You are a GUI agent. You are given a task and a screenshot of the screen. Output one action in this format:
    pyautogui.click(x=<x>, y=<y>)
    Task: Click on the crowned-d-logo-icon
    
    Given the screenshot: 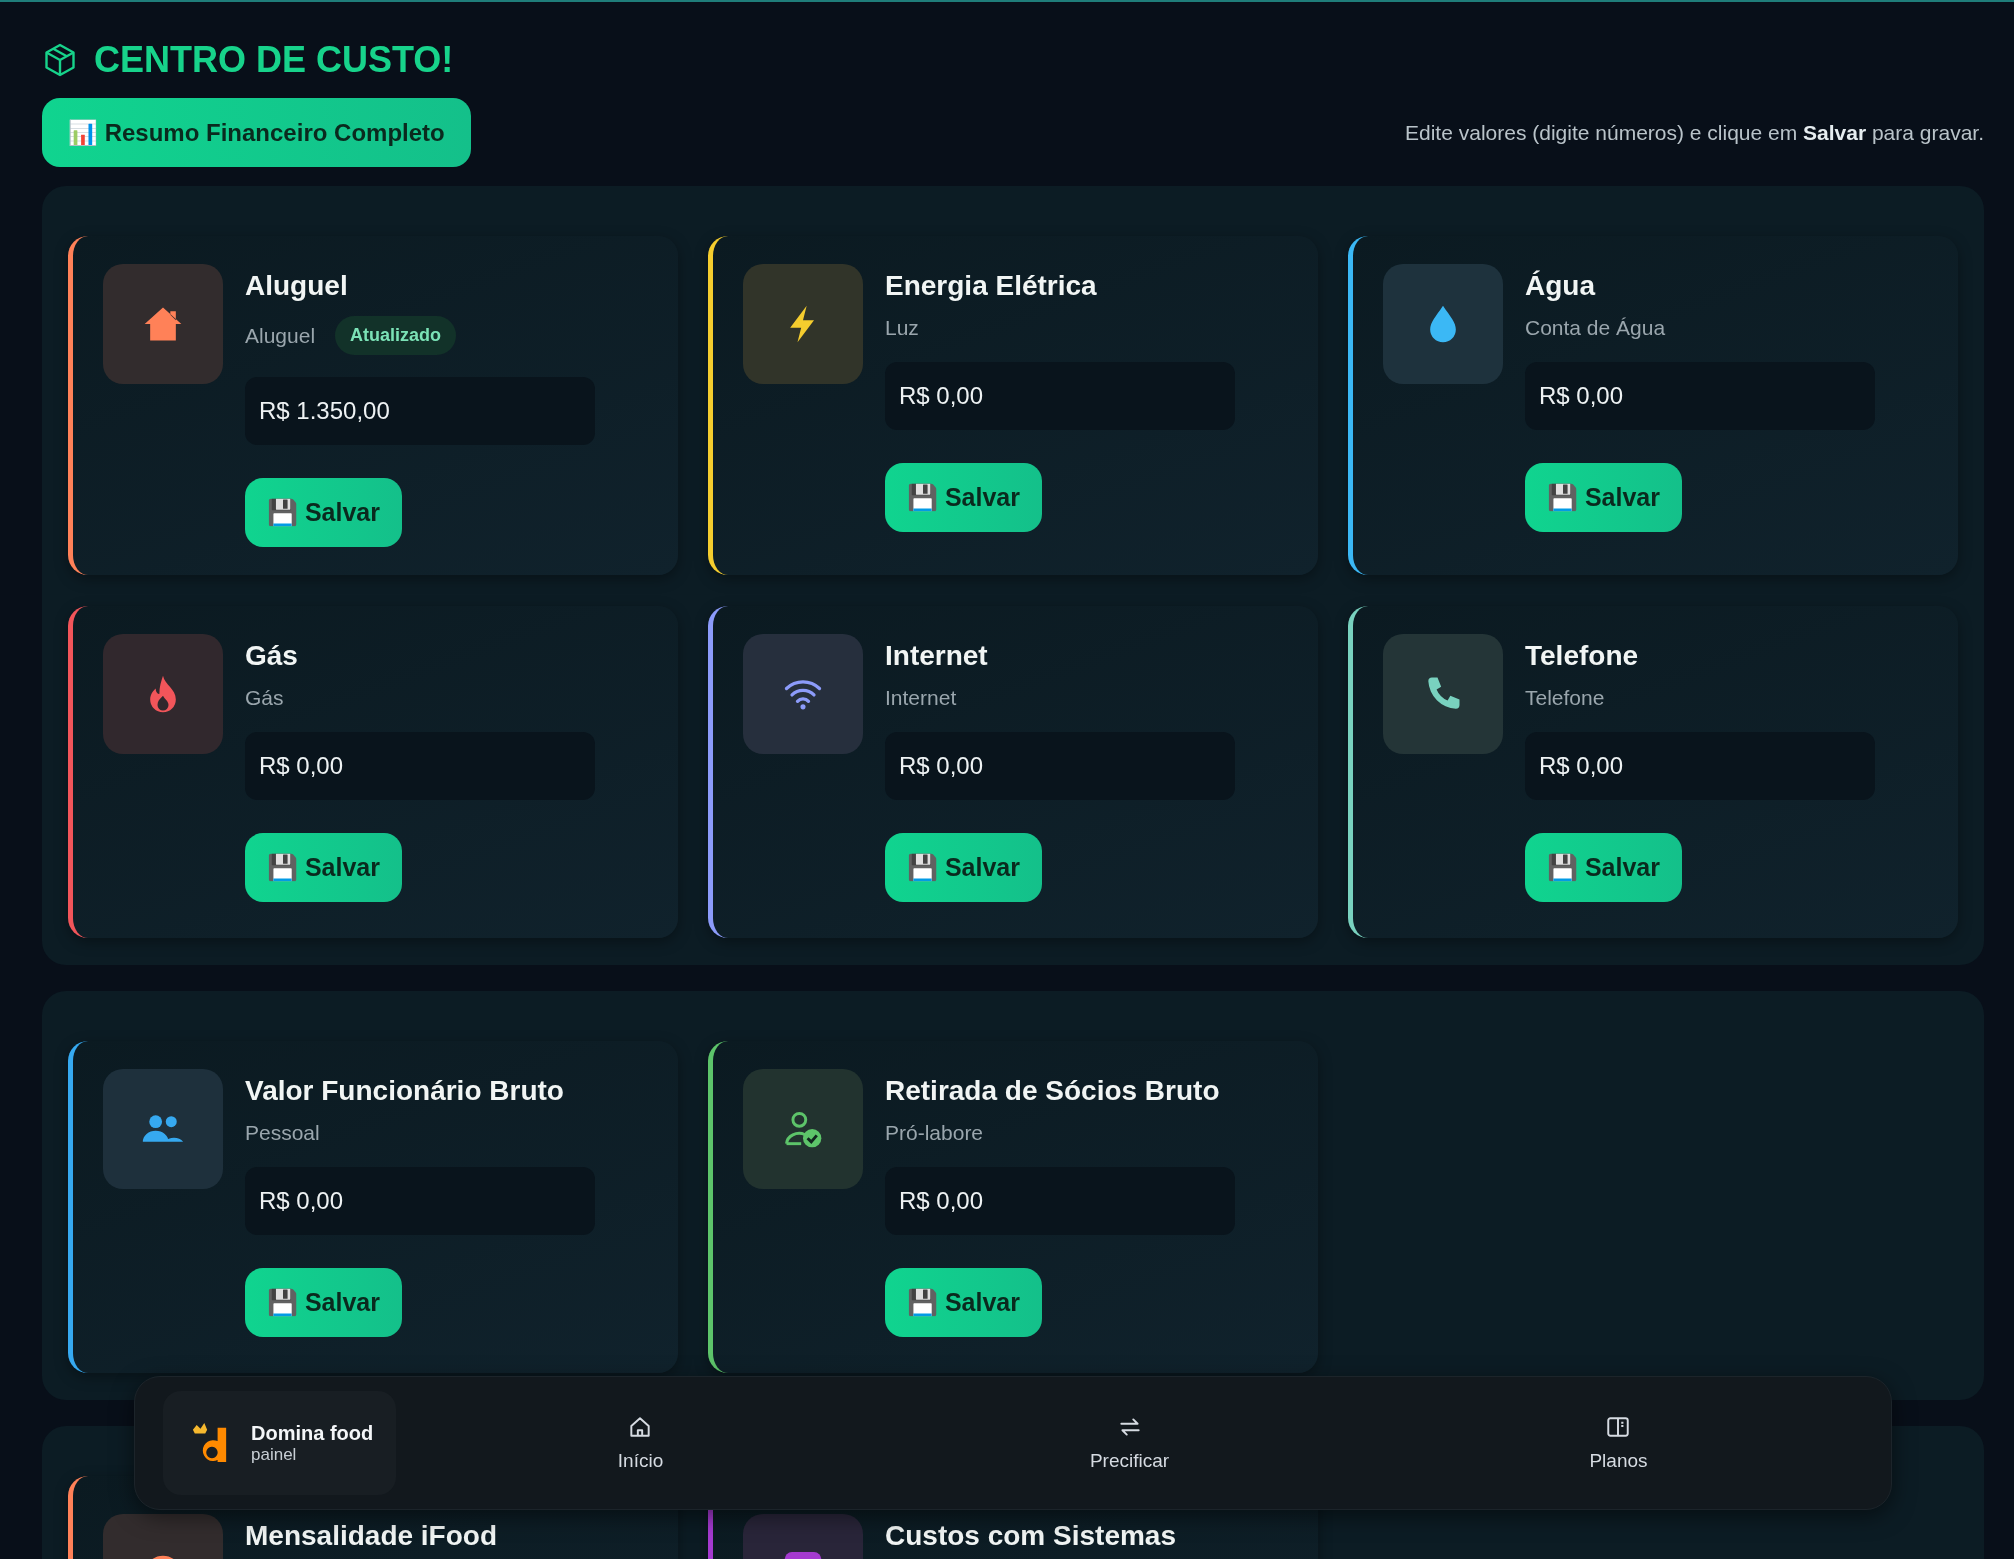 What is the action you would take?
    pyautogui.click(x=210, y=1443)
    